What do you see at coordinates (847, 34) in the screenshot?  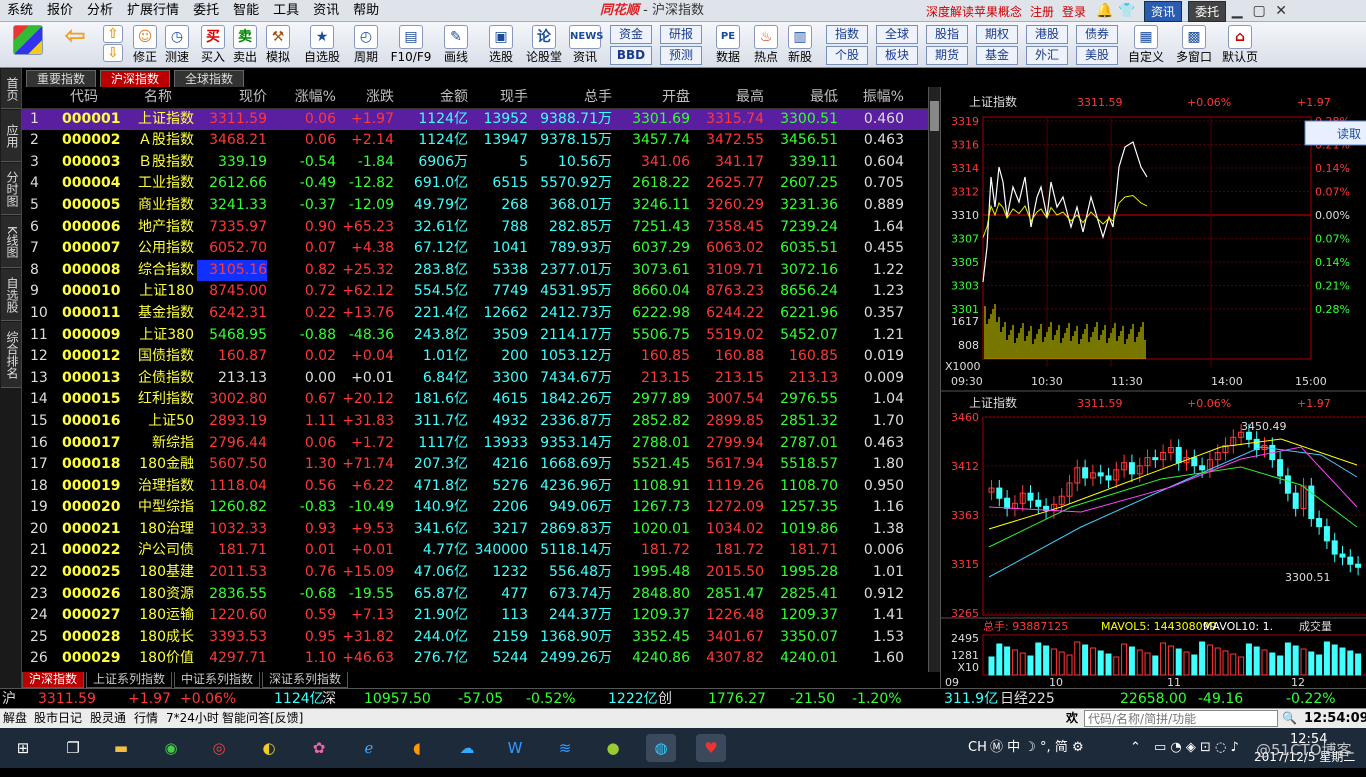 I see `btn-index: 指数` at bounding box center [847, 34].